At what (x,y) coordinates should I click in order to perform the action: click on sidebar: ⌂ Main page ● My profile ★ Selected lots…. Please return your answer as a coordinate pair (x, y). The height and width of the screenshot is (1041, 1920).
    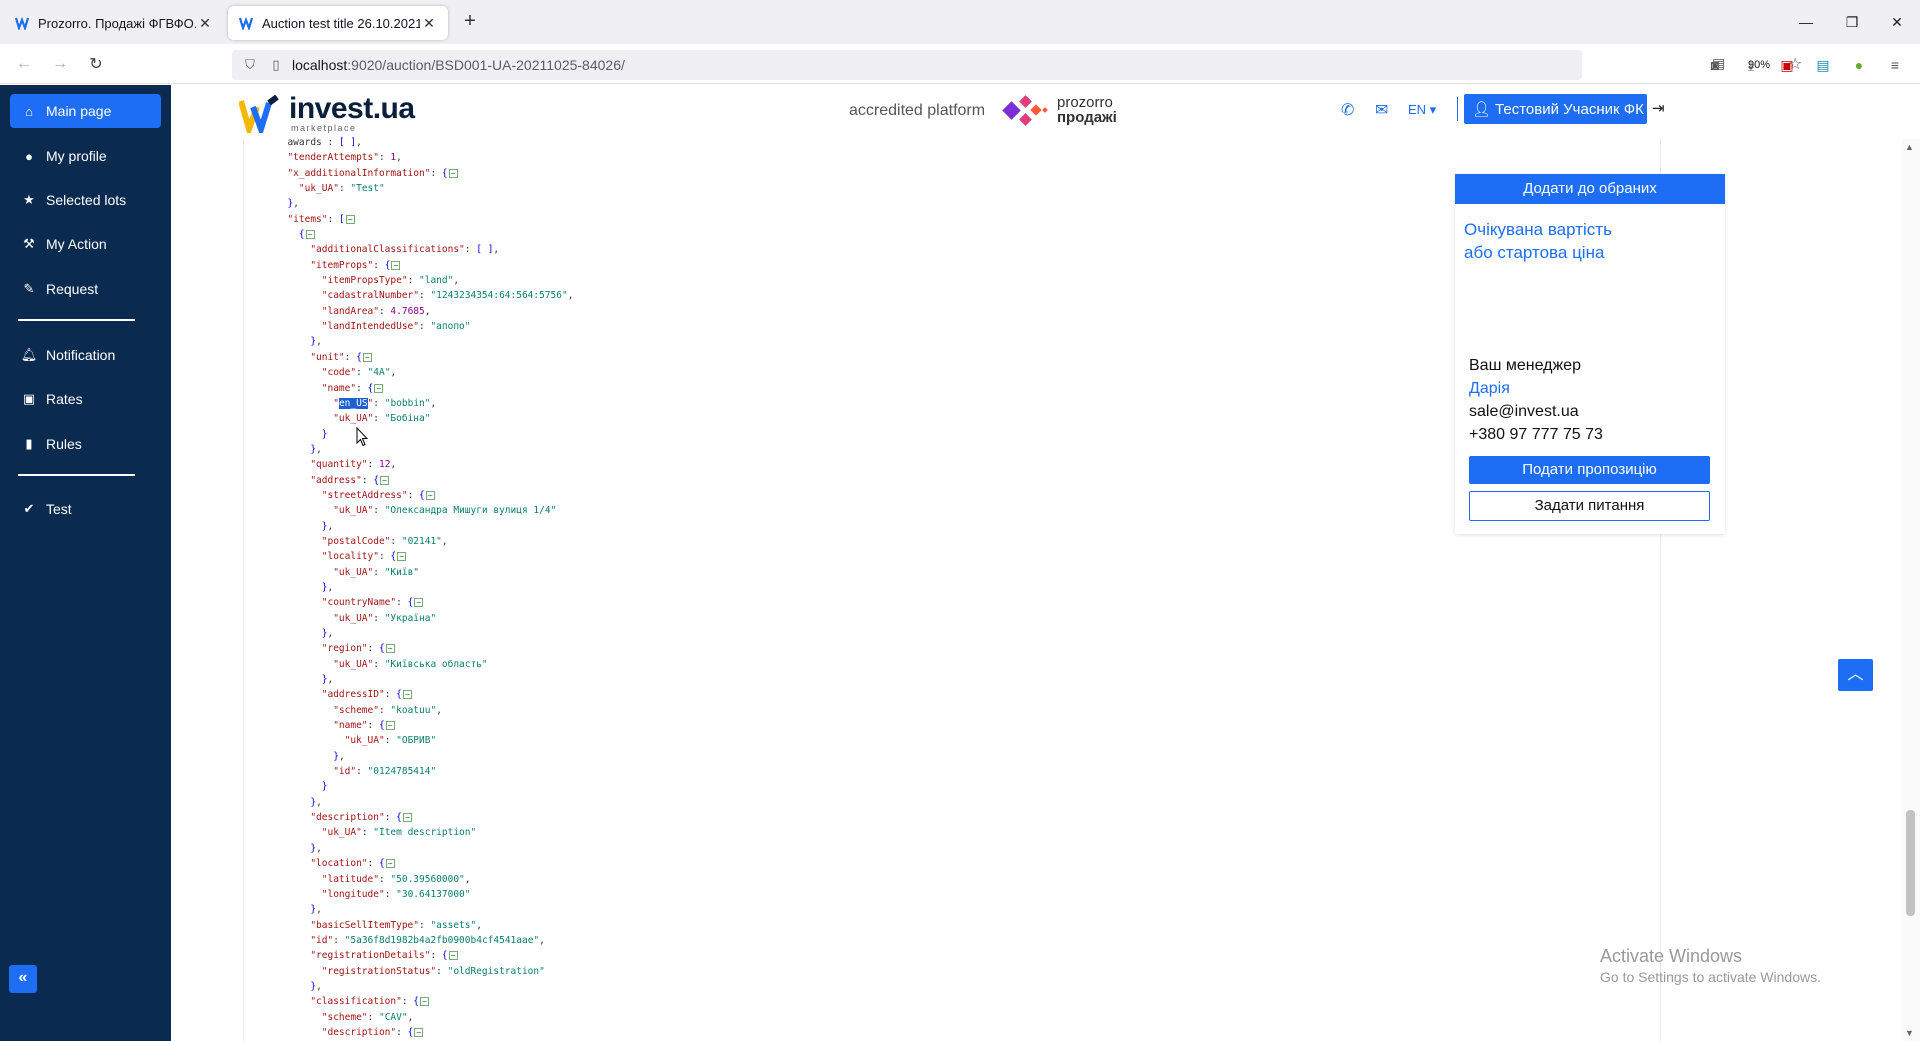
    Looking at the image, I should click on (85, 563).